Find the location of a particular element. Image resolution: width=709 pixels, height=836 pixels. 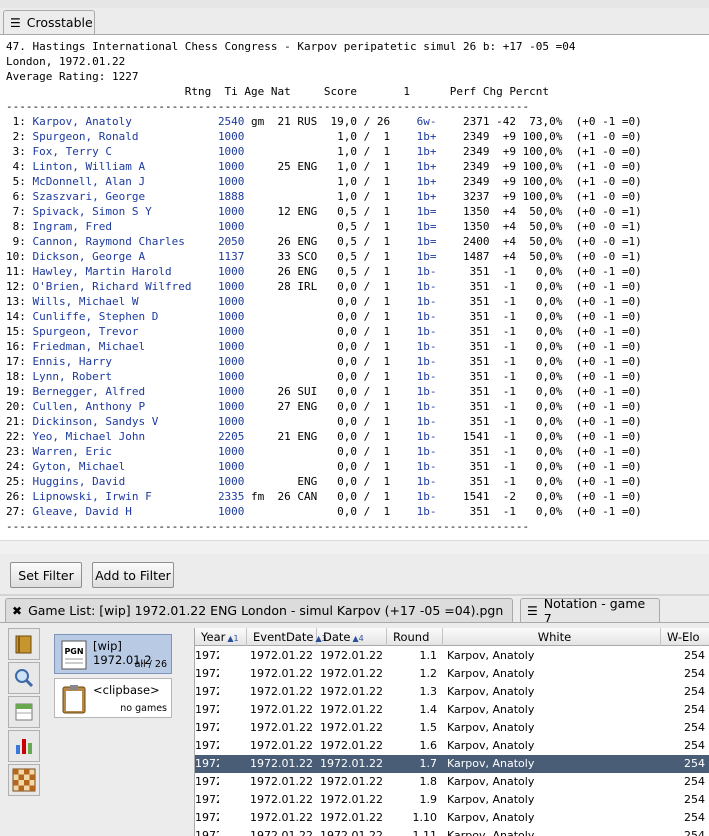

column-header-eventdate: EventDate ▲3 is located at coordinates (287, 637).